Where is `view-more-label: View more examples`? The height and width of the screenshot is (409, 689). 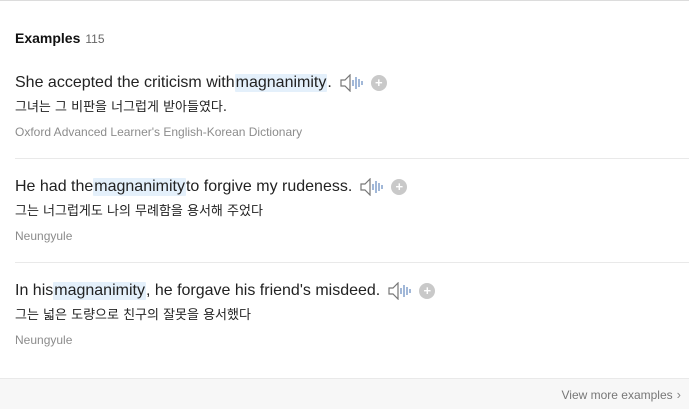
view-more-label: View more examples is located at coordinates (617, 394).